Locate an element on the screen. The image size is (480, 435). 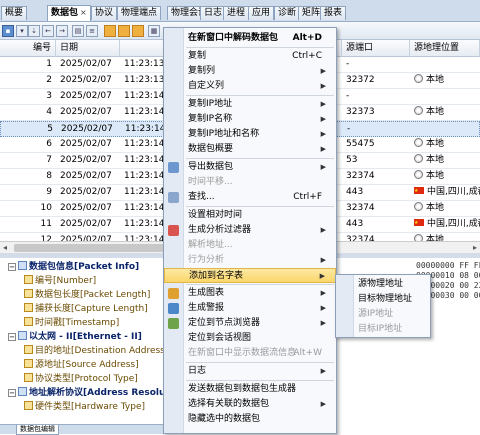
submenu-item-1: 目标物理地址 is located at coordinates (383, 299).